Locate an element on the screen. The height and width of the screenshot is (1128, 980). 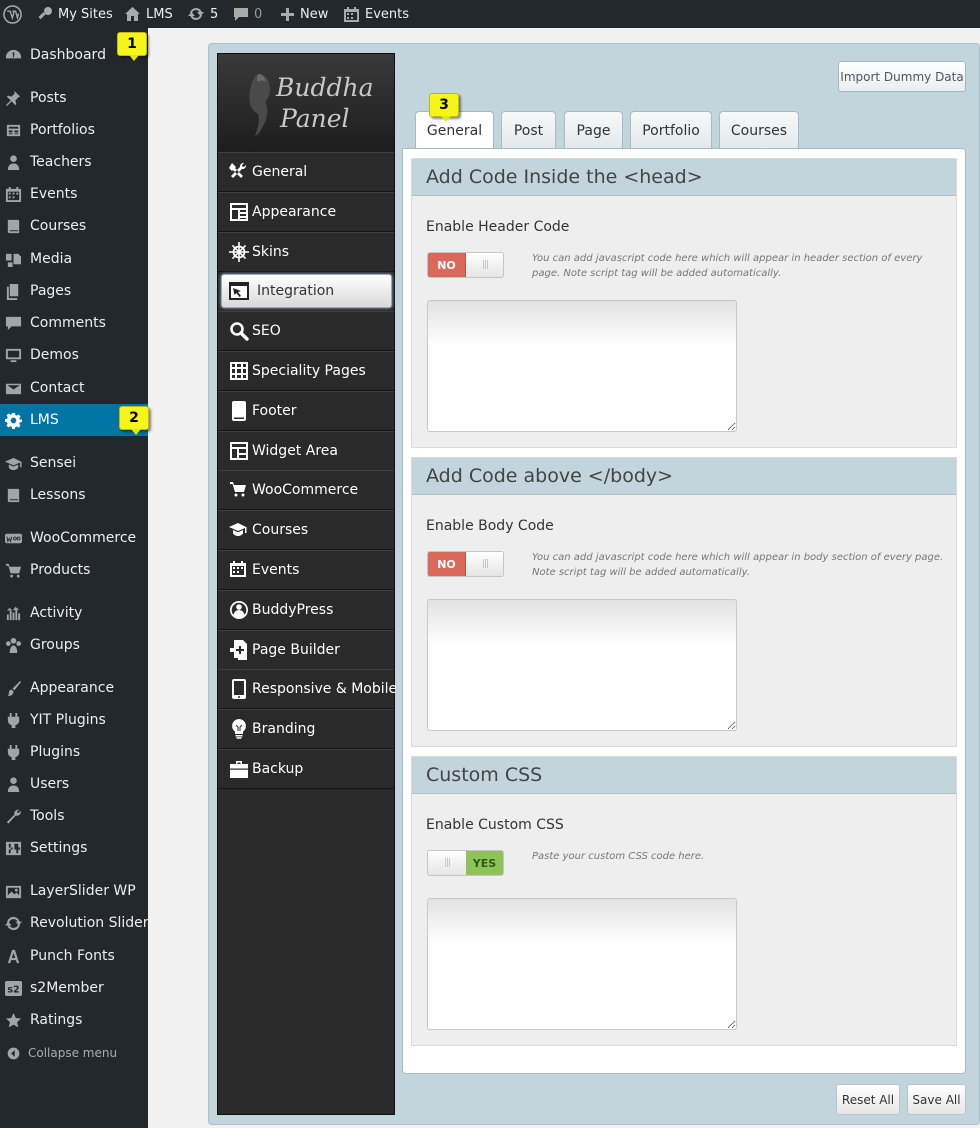
reset-all-button: Reset All is located at coordinates (868, 1099).